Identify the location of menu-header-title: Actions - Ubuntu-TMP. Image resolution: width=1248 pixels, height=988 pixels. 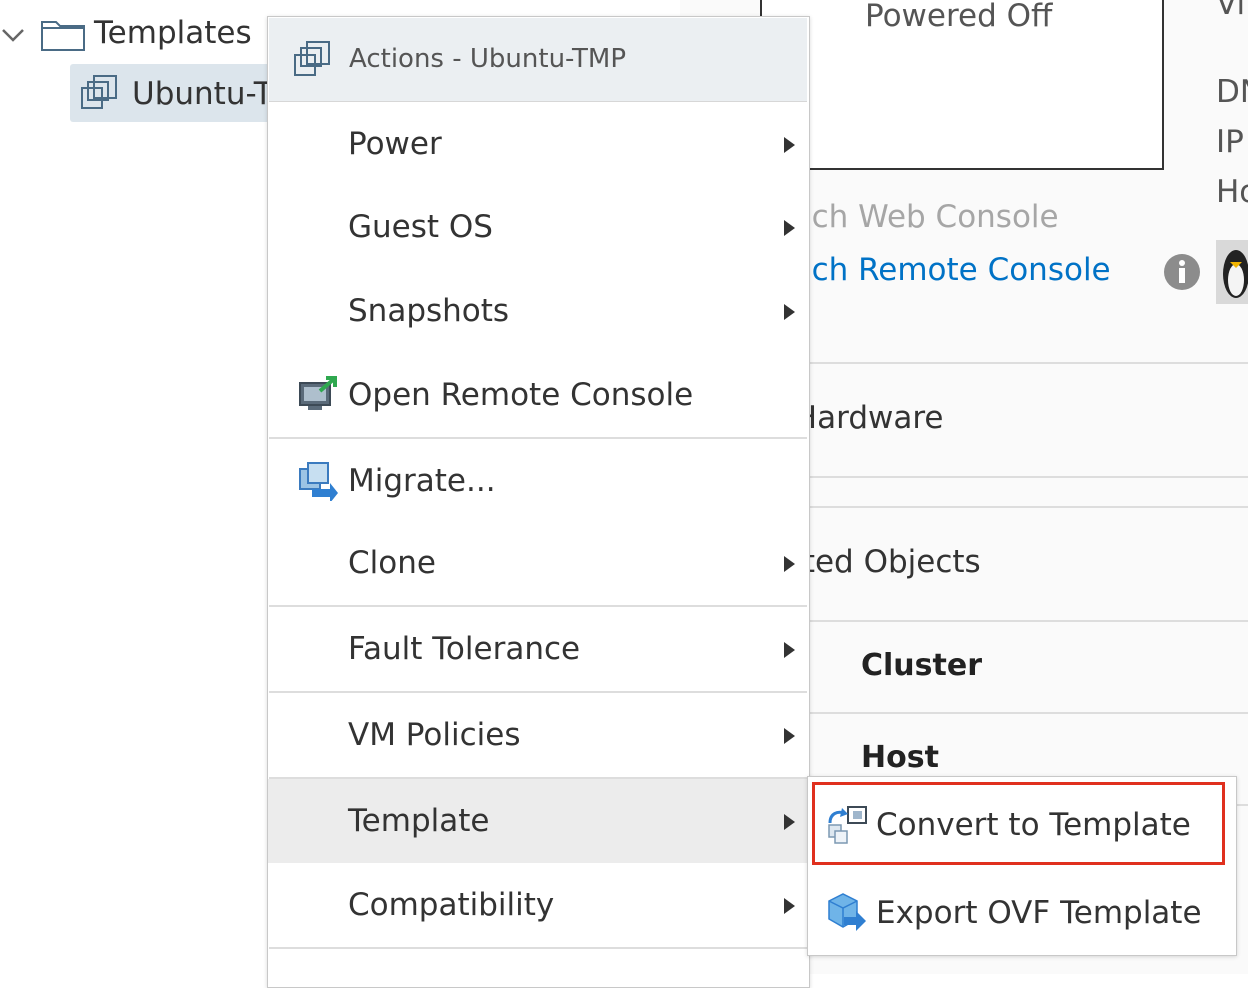
(488, 59).